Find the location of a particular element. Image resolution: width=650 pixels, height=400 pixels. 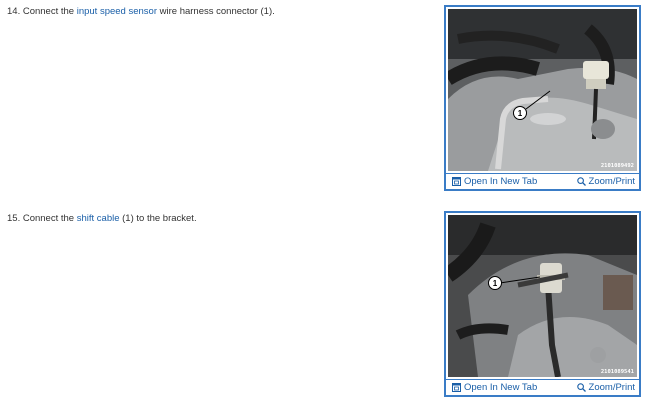

step-15-figure: 1 2101089541 Open In New Tab Zoom/Print is located at coordinates (542, 304).